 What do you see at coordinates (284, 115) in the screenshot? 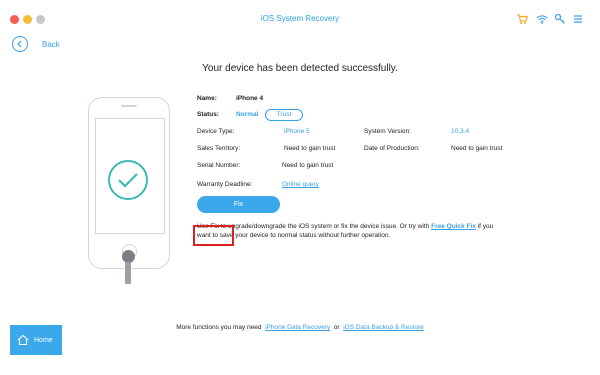
I see `trust-button: Trust` at bounding box center [284, 115].